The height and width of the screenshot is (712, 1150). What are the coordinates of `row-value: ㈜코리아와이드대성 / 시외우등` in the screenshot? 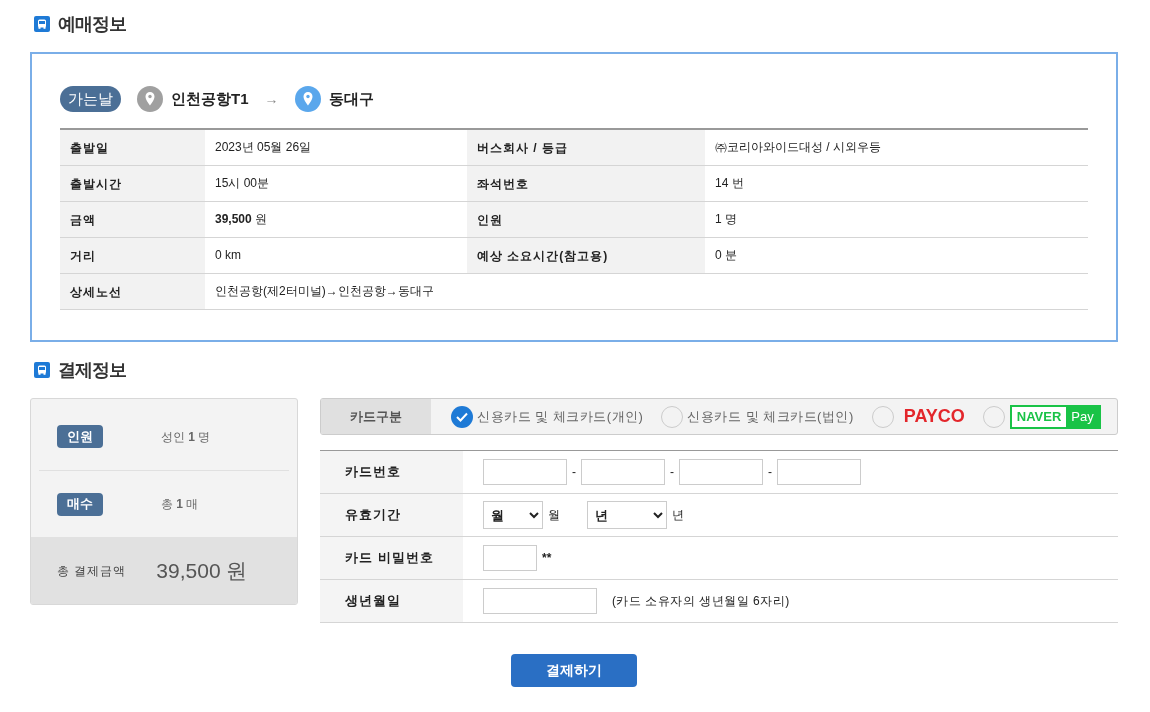 It's located at (798, 147).